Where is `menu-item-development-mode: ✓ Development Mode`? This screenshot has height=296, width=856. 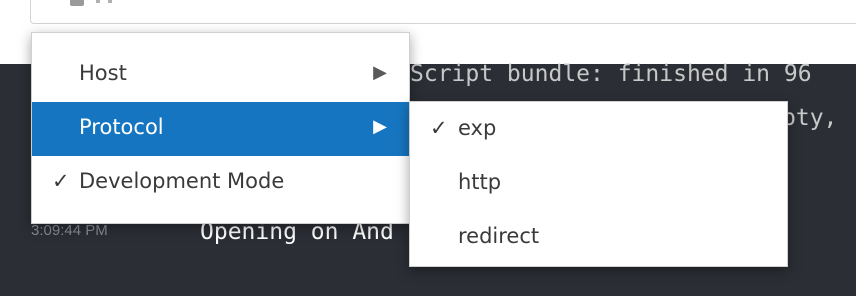 menu-item-development-mode: ✓ Development Mode is located at coordinates (220, 183).